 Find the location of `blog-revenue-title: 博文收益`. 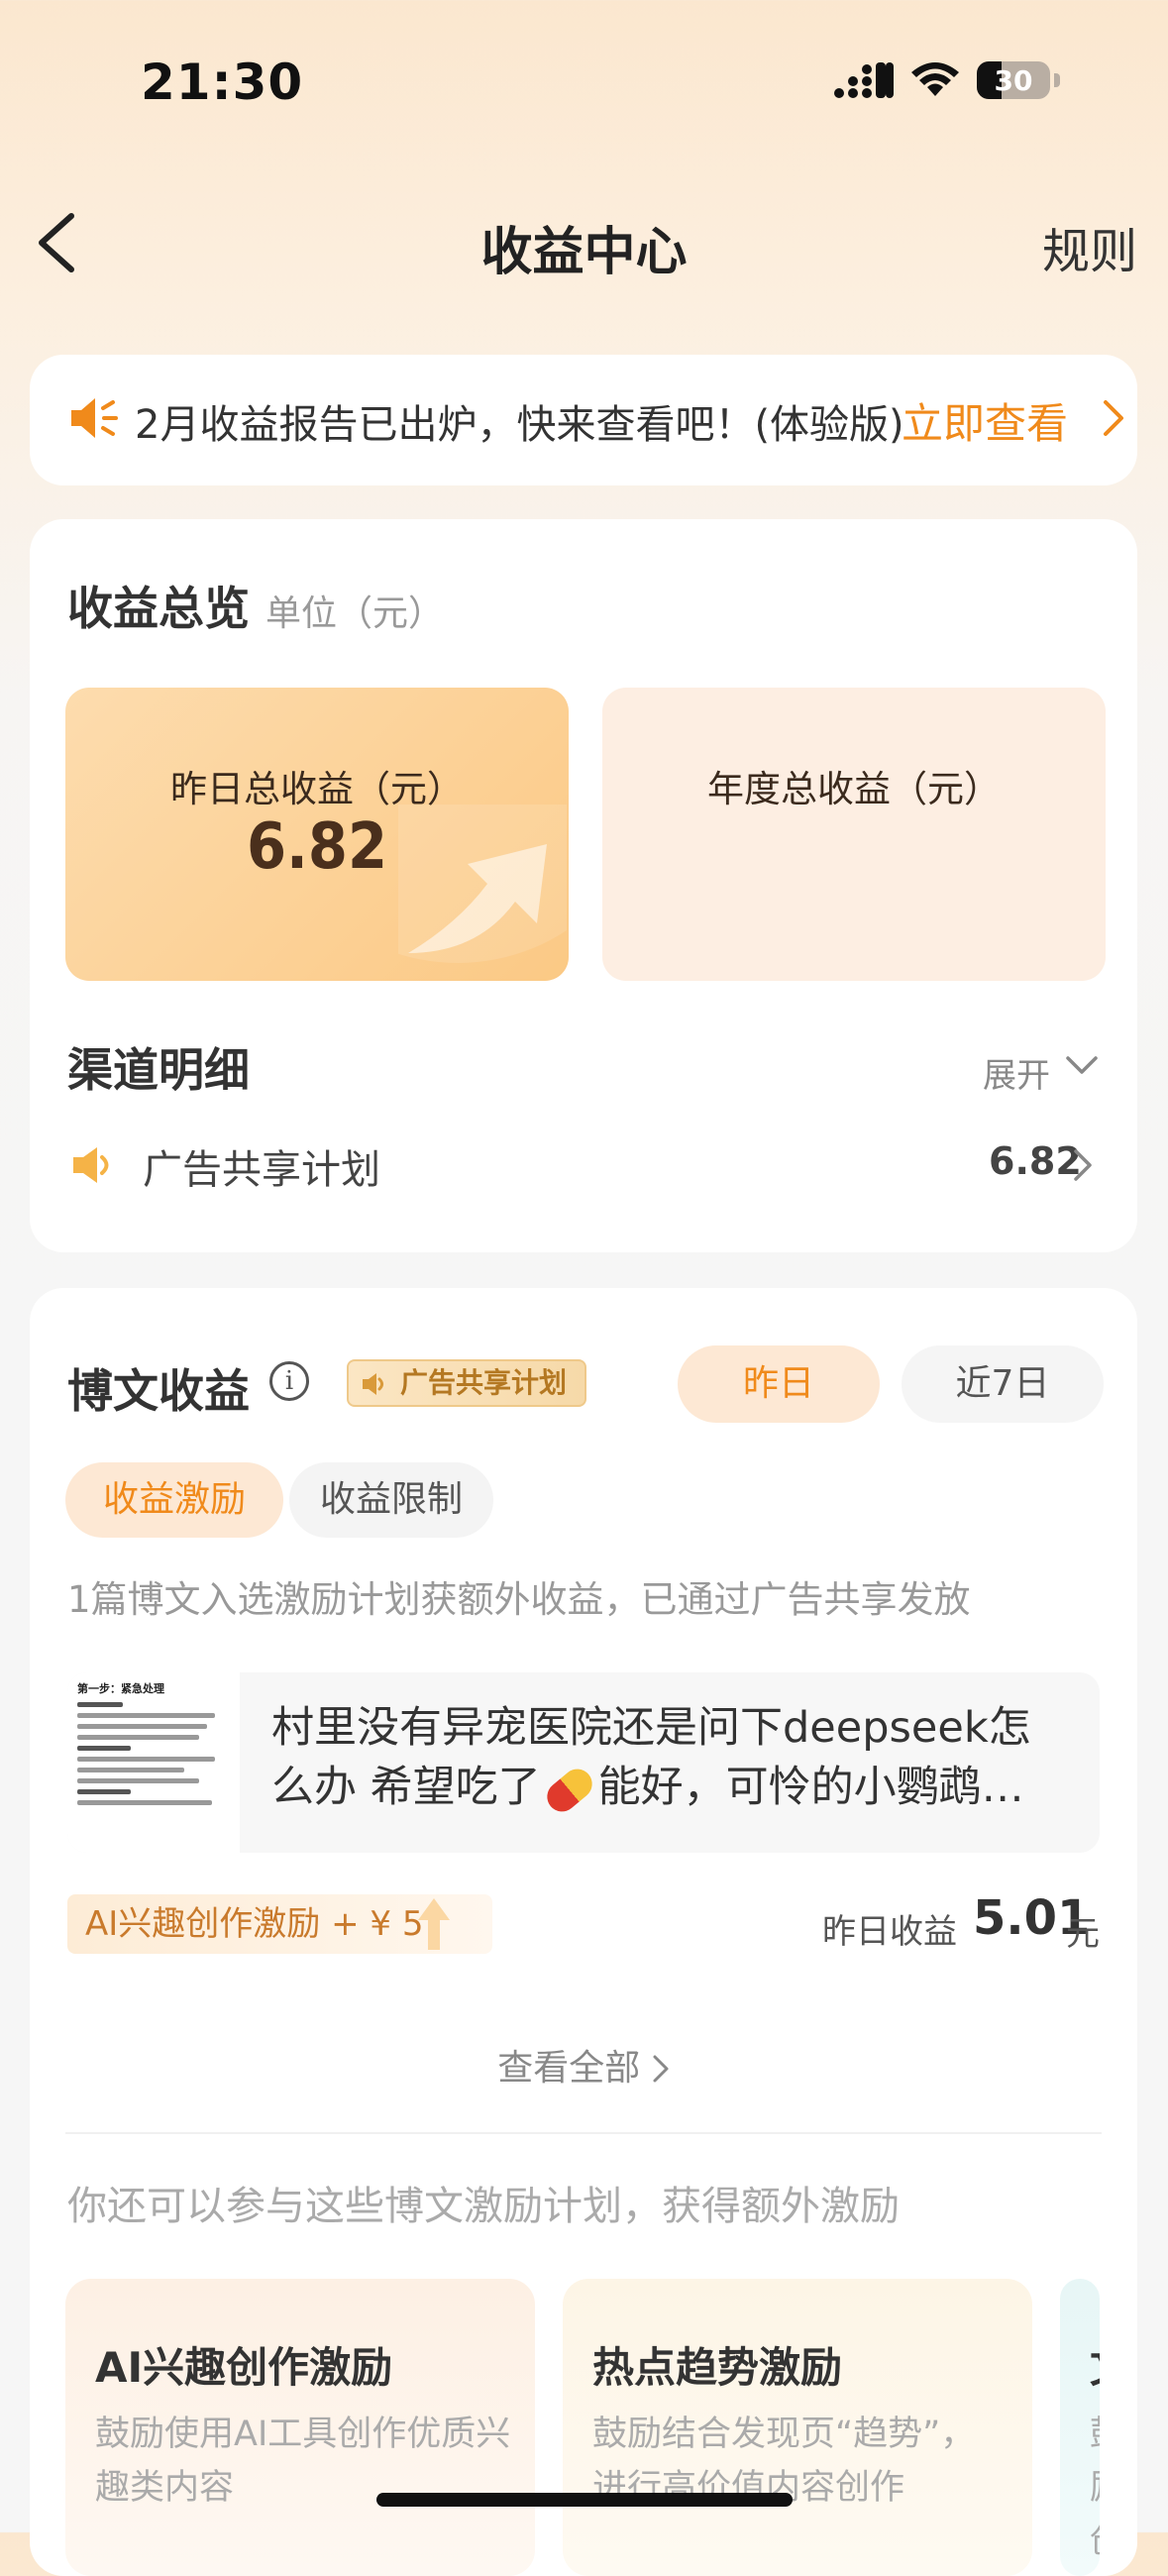

blog-revenue-title: 博文收益 is located at coordinates (158, 1391).